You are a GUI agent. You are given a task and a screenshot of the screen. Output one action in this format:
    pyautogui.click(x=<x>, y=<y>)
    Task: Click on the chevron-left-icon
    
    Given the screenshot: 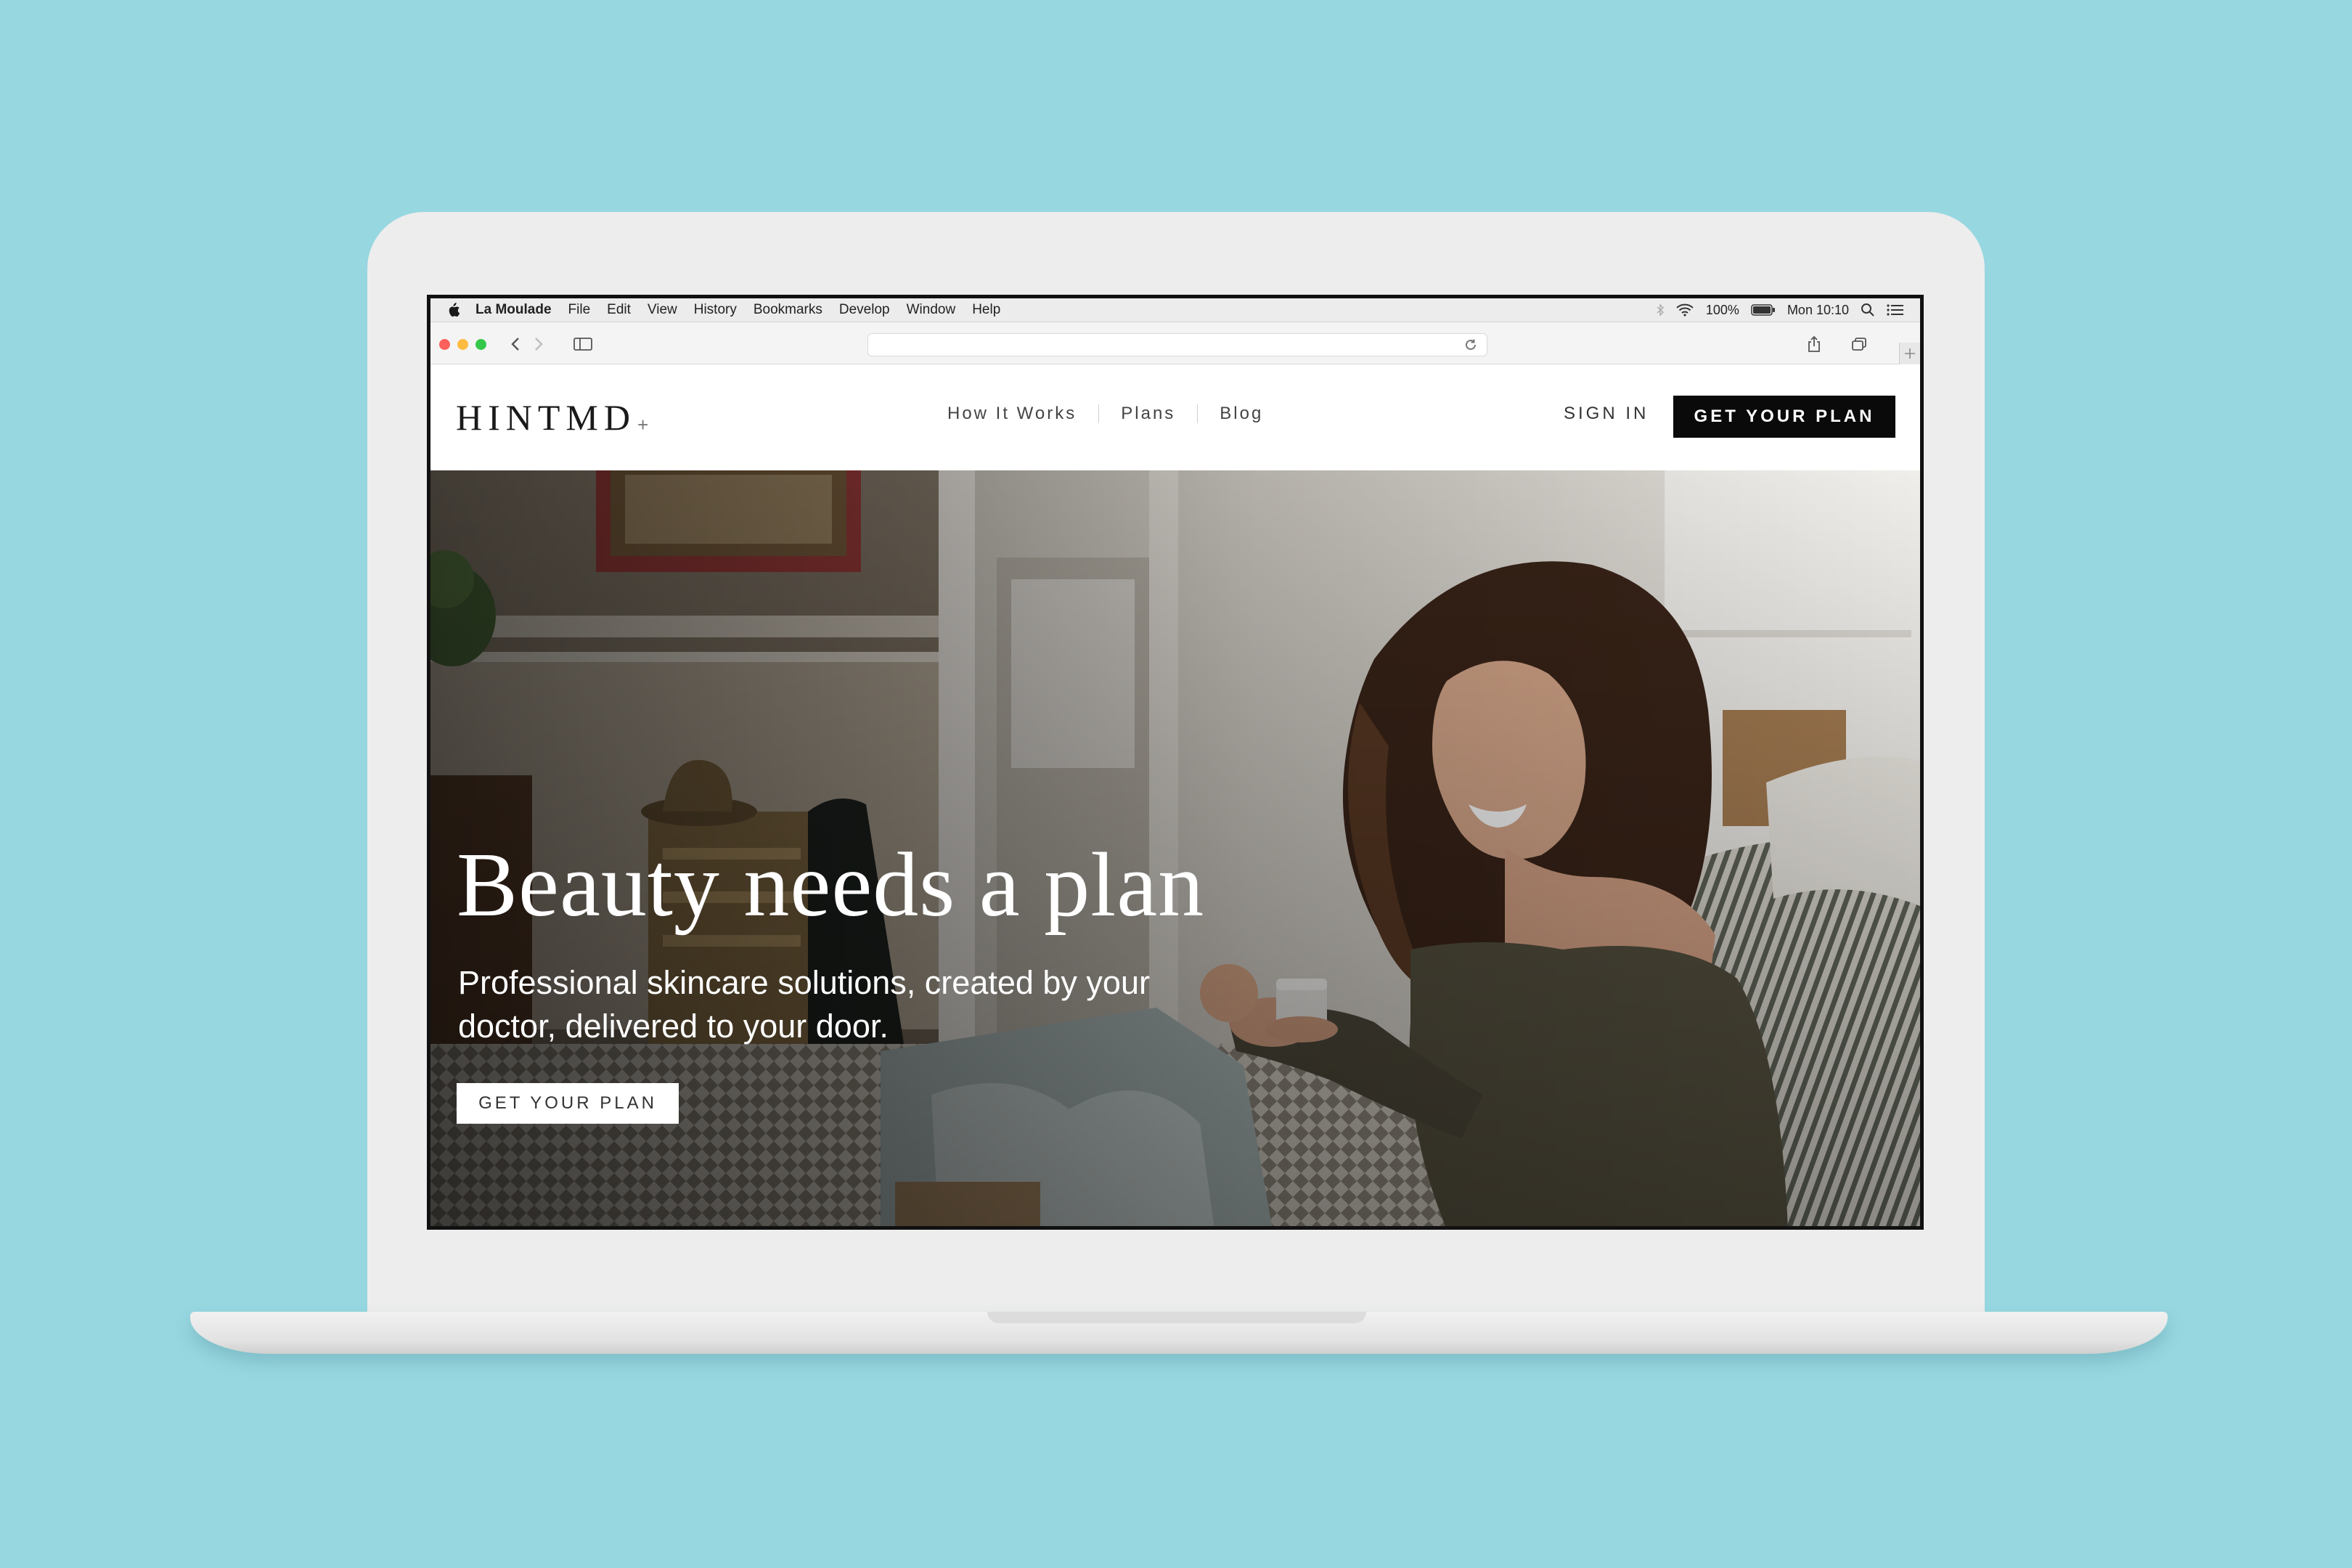 What is the action you would take?
    pyautogui.click(x=515, y=345)
    